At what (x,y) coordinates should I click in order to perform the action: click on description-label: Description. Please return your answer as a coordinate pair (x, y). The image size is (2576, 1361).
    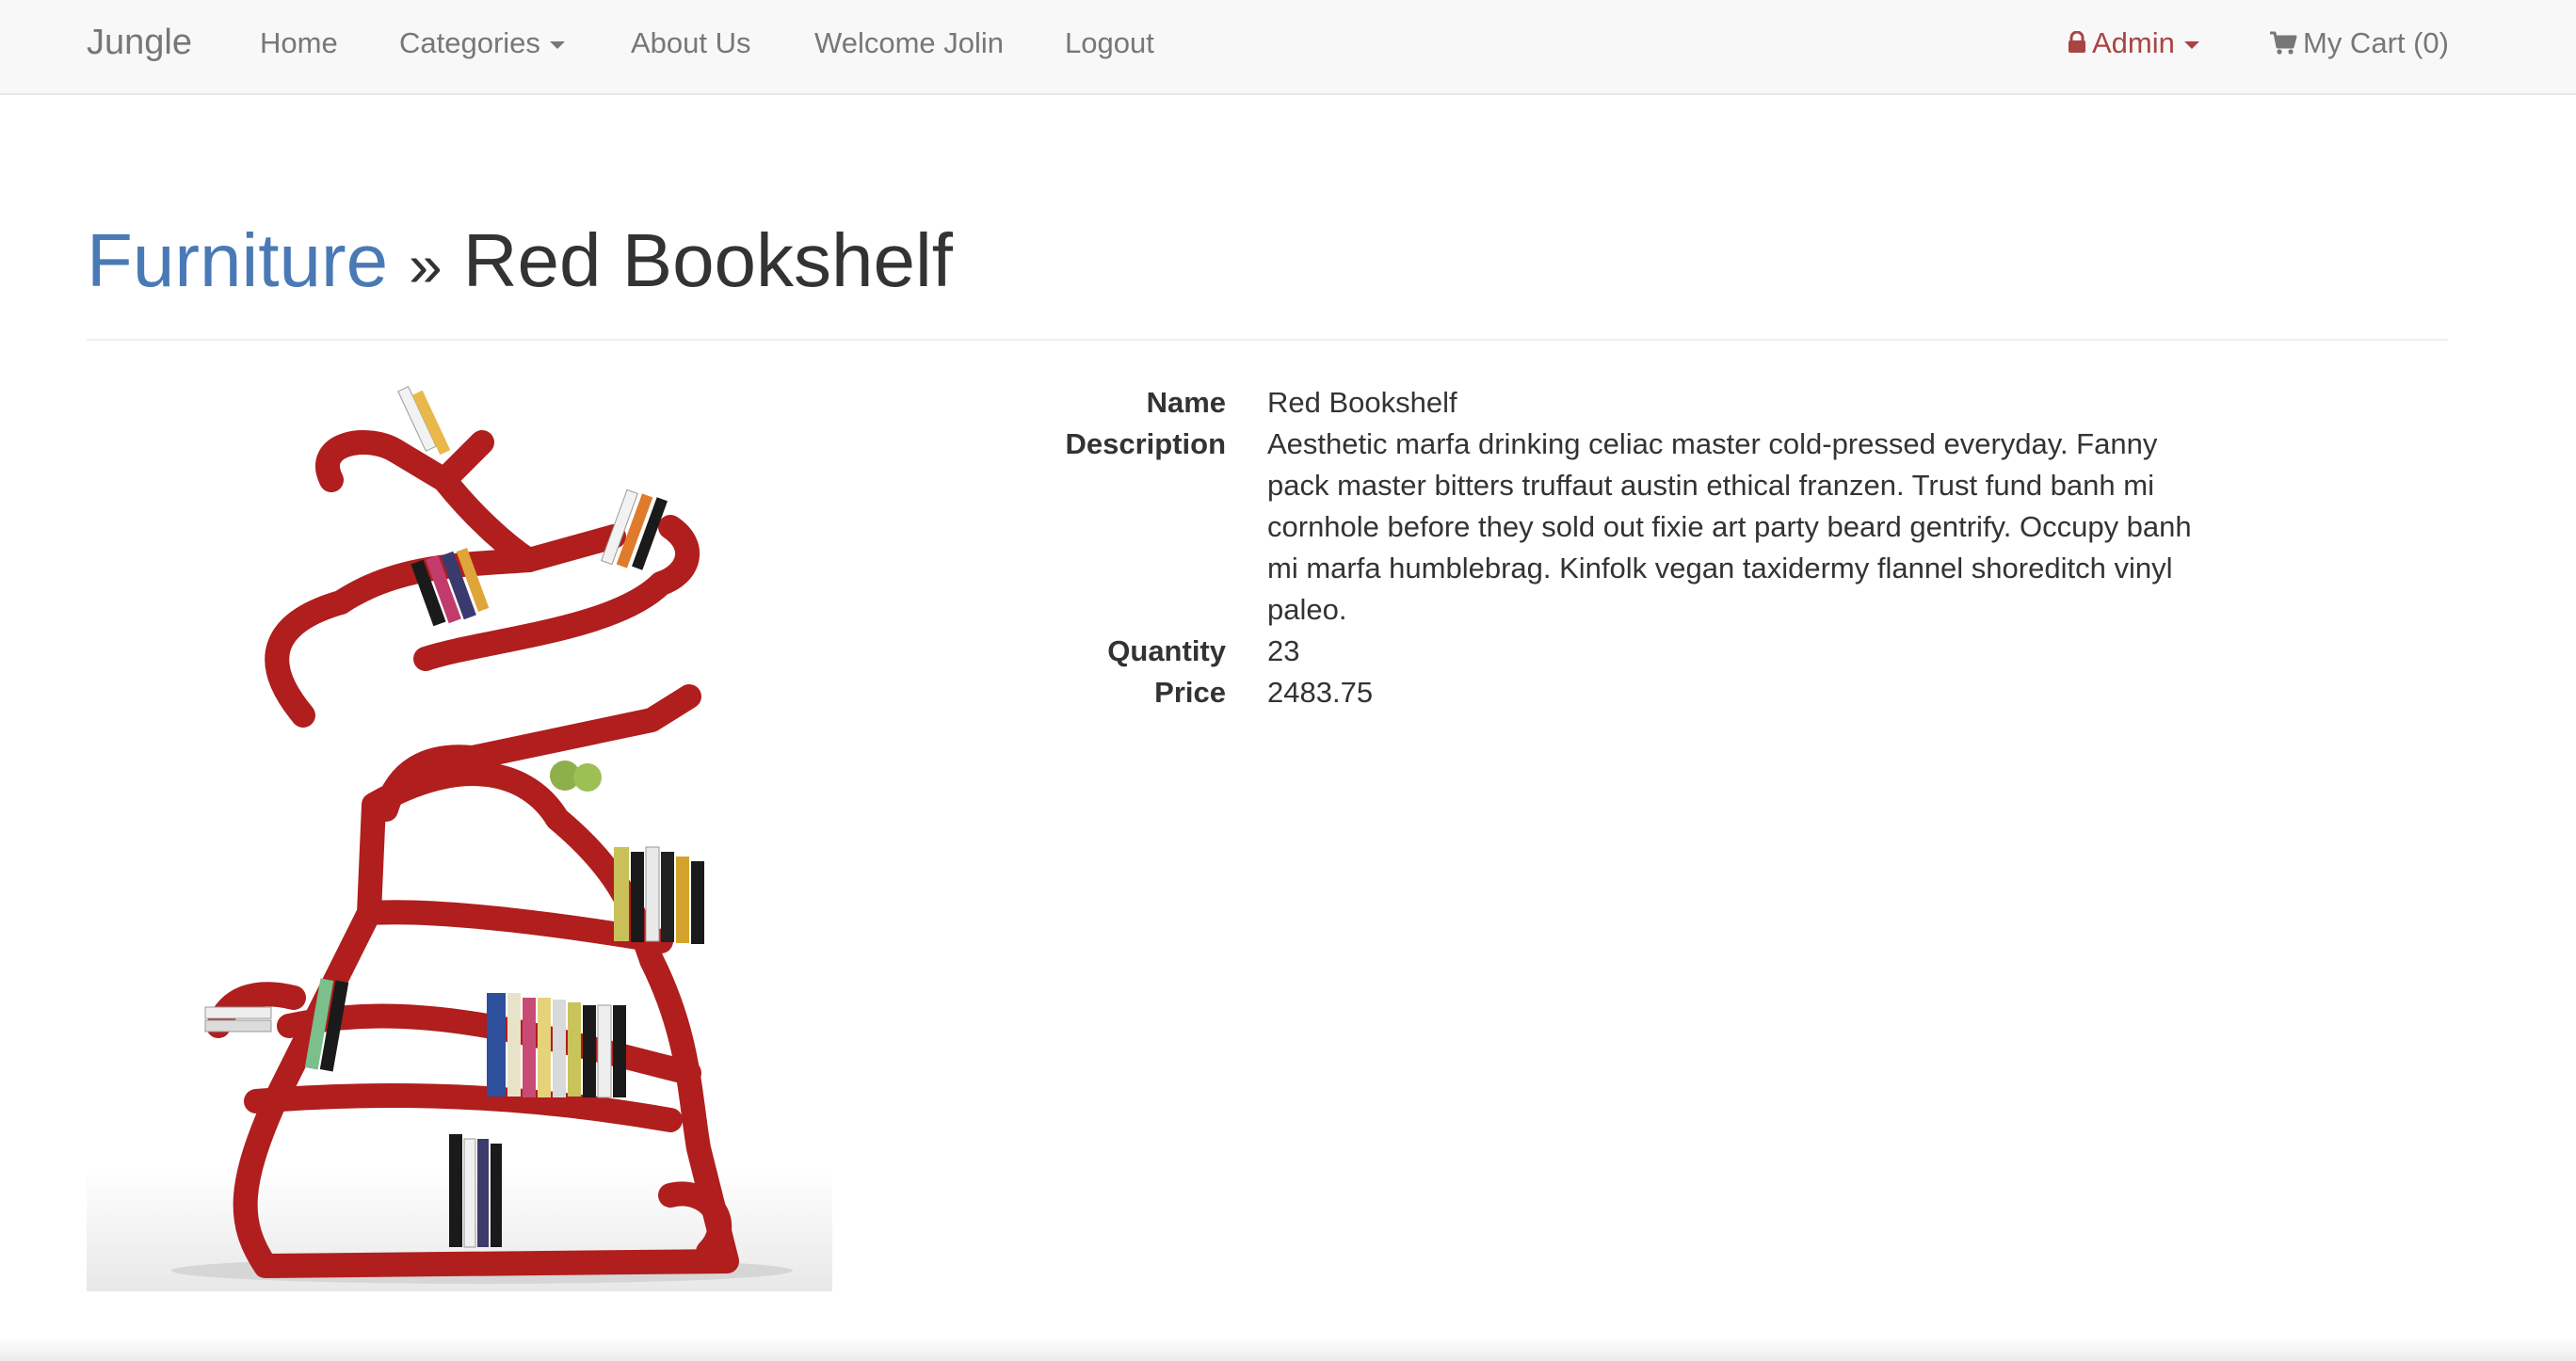
    Looking at the image, I should click on (1145, 443).